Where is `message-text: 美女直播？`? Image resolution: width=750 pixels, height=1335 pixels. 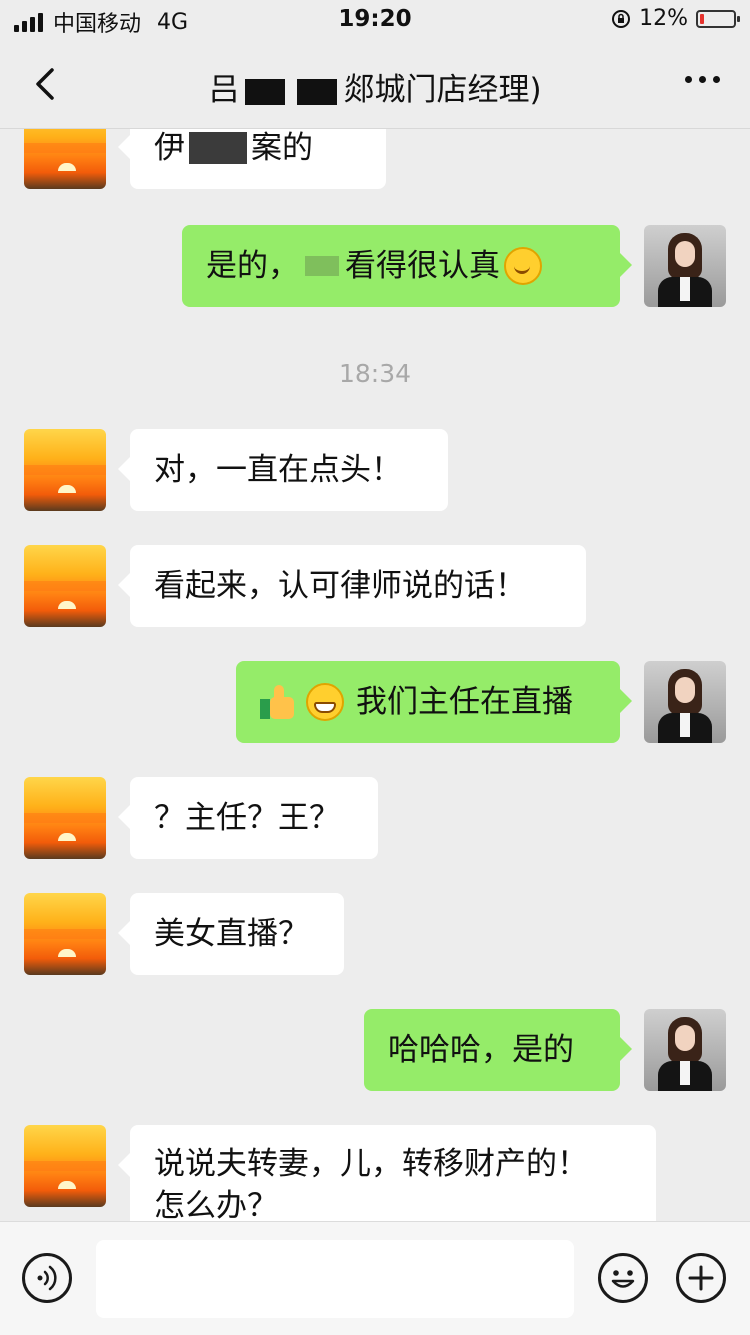 message-text: 美女直播？ is located at coordinates (231, 934).